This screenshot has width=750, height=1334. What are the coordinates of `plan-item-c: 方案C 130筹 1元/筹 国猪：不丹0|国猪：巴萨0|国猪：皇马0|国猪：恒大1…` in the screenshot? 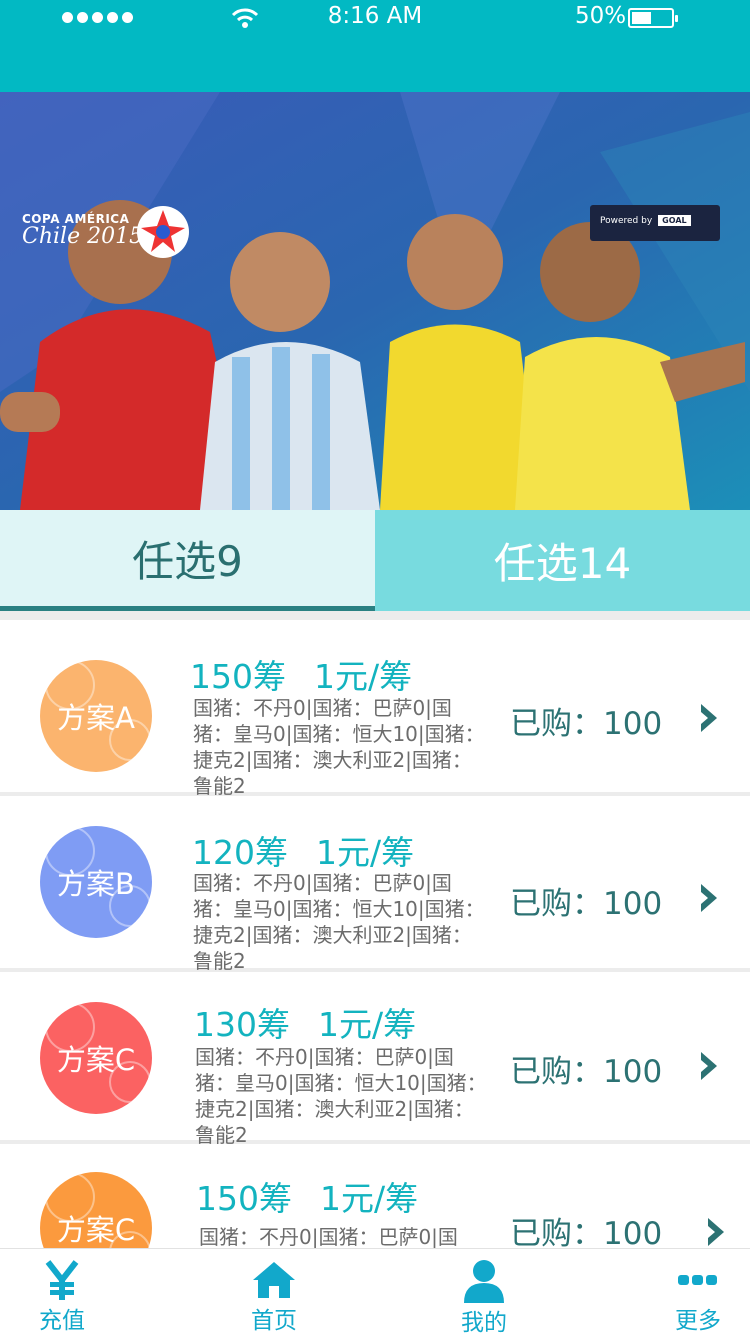 It's located at (375, 1059).